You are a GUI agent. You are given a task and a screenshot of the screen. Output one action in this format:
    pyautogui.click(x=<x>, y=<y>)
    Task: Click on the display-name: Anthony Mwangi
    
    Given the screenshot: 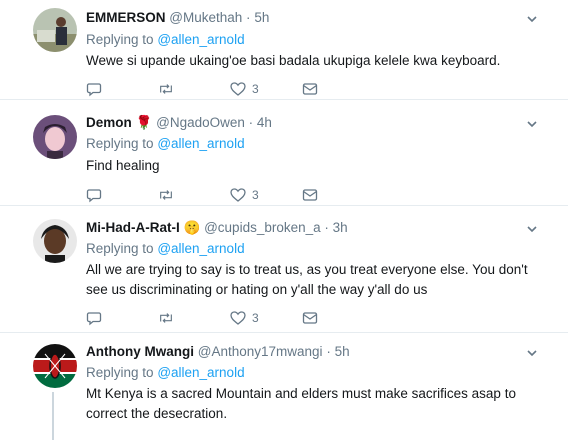 What is the action you would take?
    pyautogui.click(x=140, y=351)
    